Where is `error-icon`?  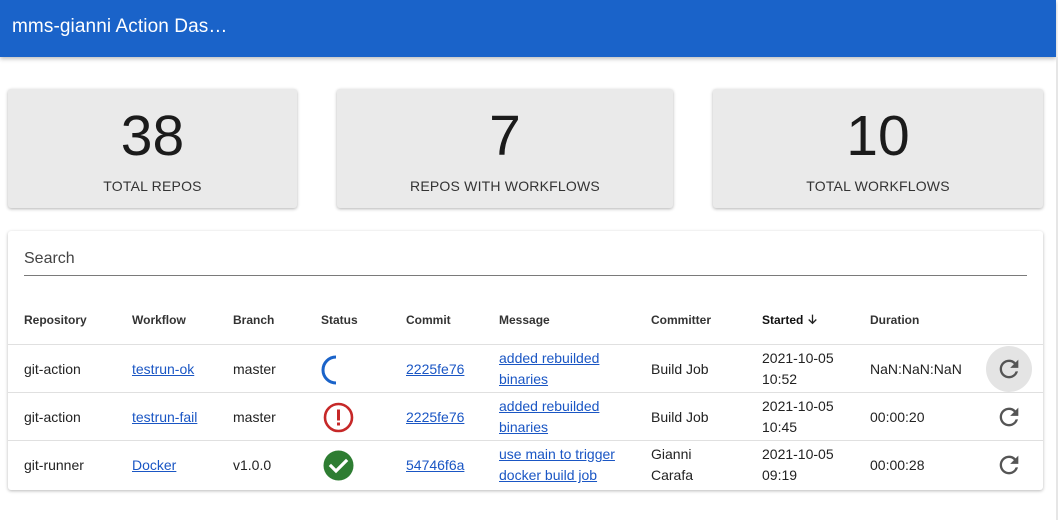
error-icon is located at coordinates (338, 417).